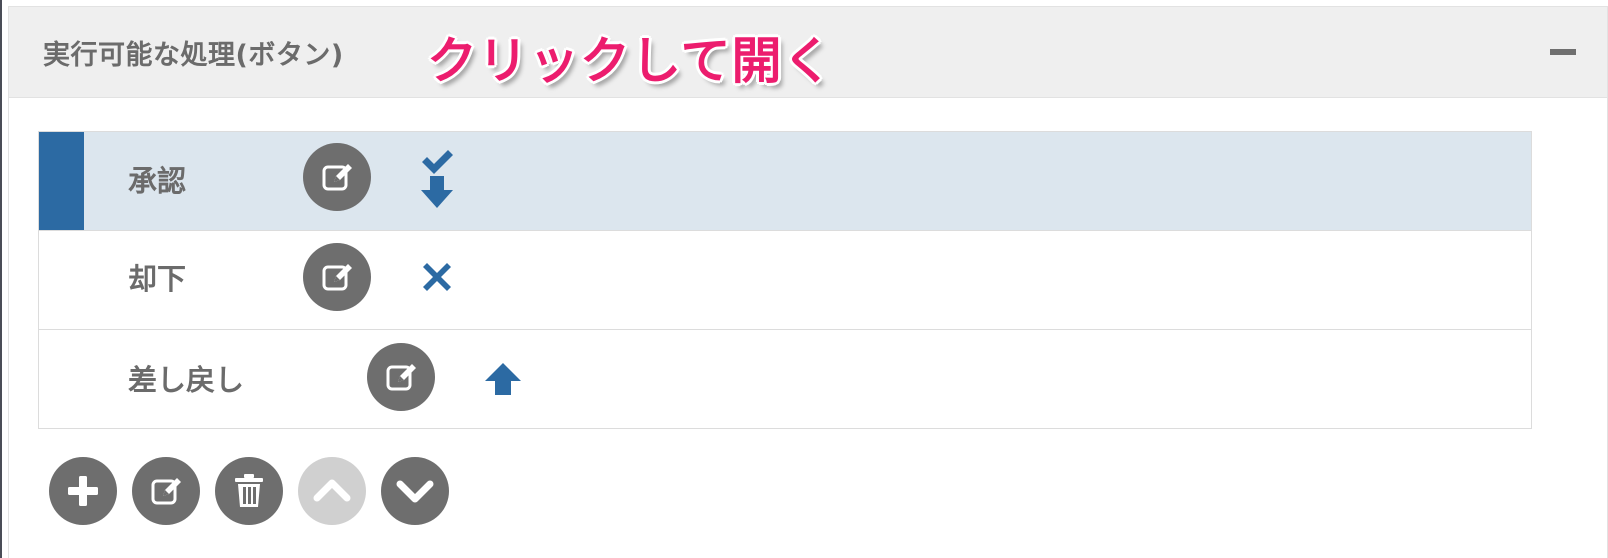 The height and width of the screenshot is (558, 1608). I want to click on chevron-down-icon, so click(415, 491).